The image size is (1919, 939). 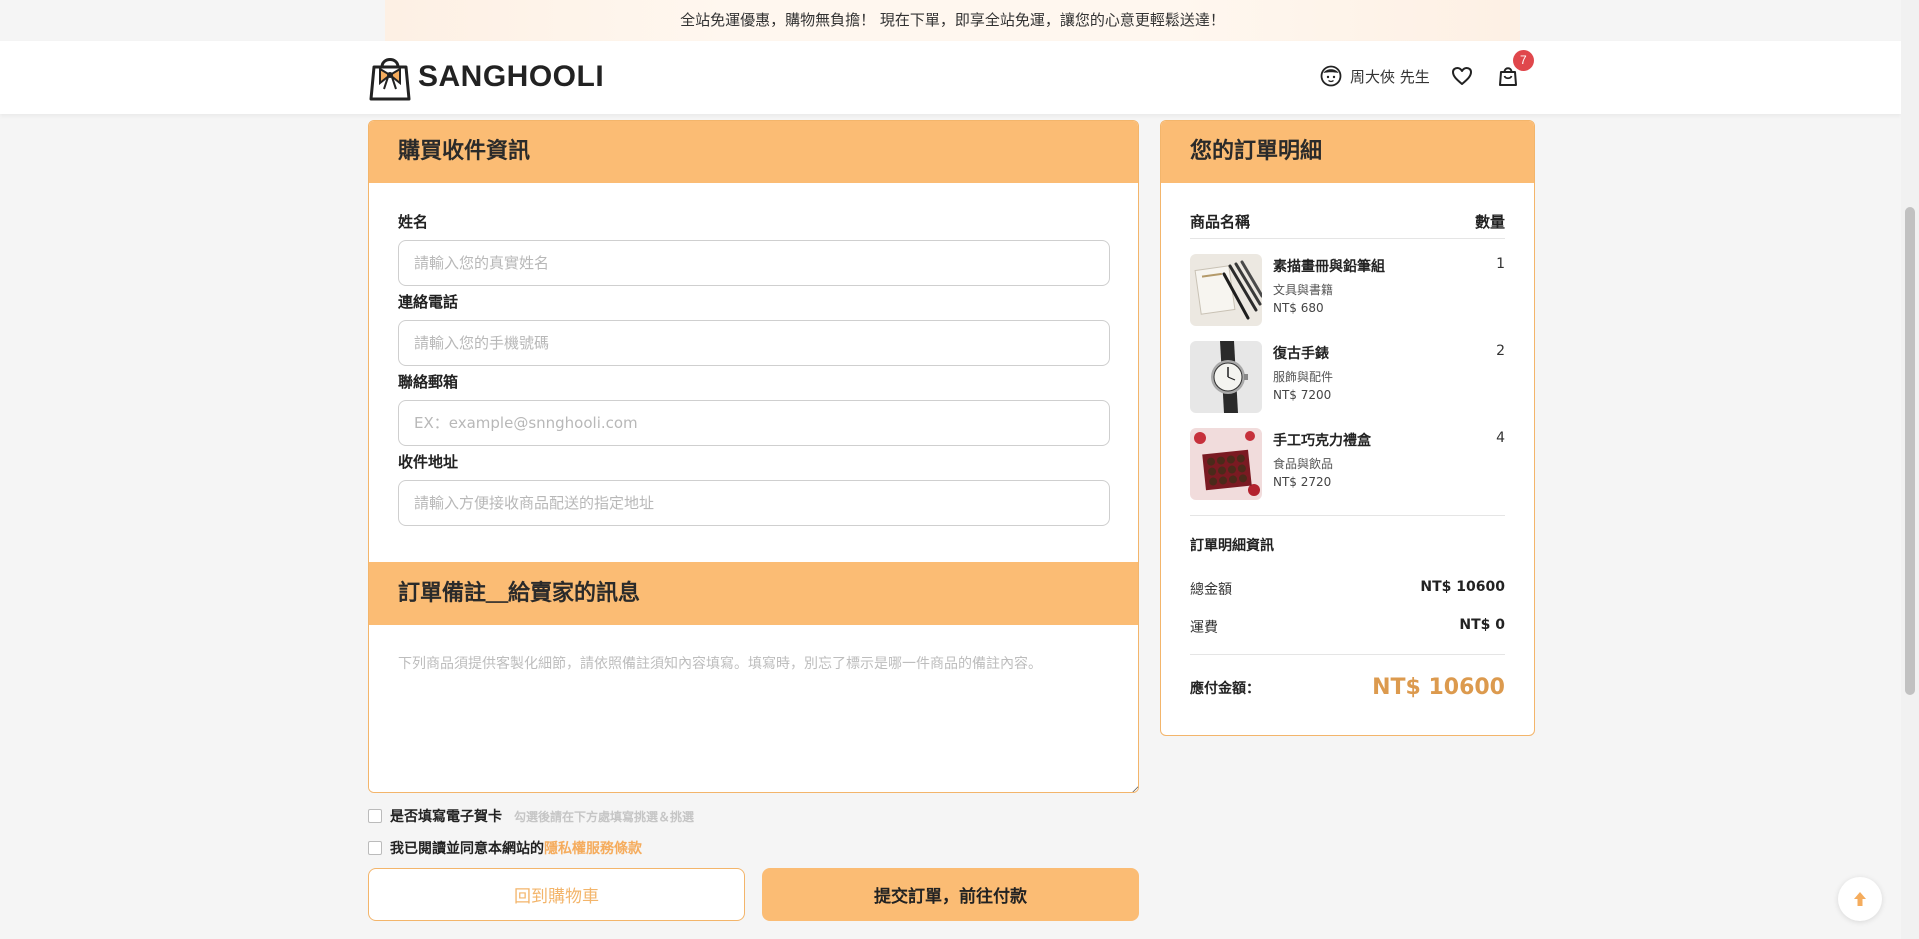 I want to click on shipping-value: NT$ 0, so click(x=1482, y=625).